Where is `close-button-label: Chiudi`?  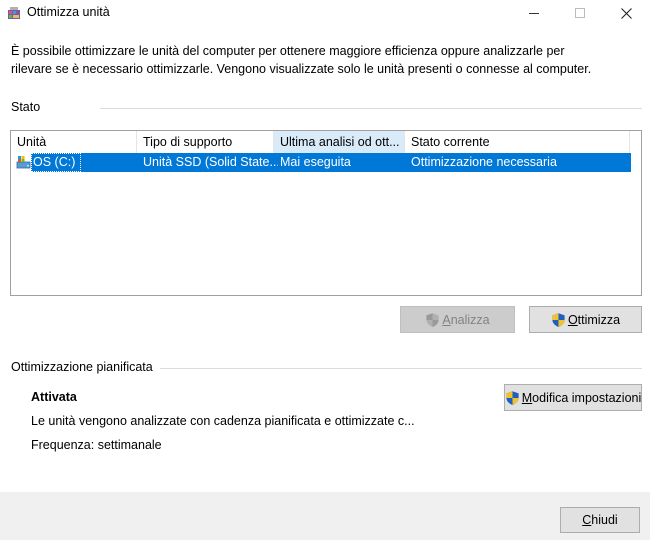
close-button-label: Chiudi is located at coordinates (600, 520).